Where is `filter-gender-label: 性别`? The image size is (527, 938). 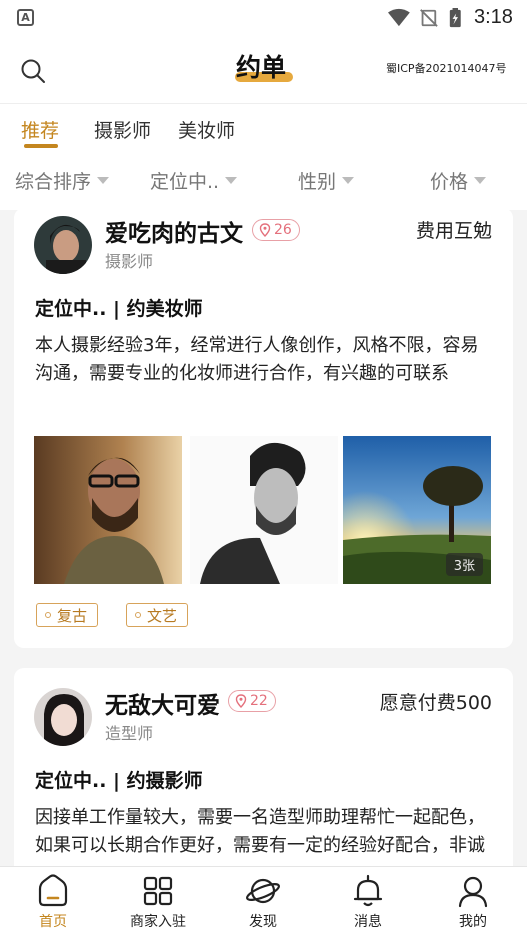
filter-gender-label: 性别 is located at coordinates (317, 182).